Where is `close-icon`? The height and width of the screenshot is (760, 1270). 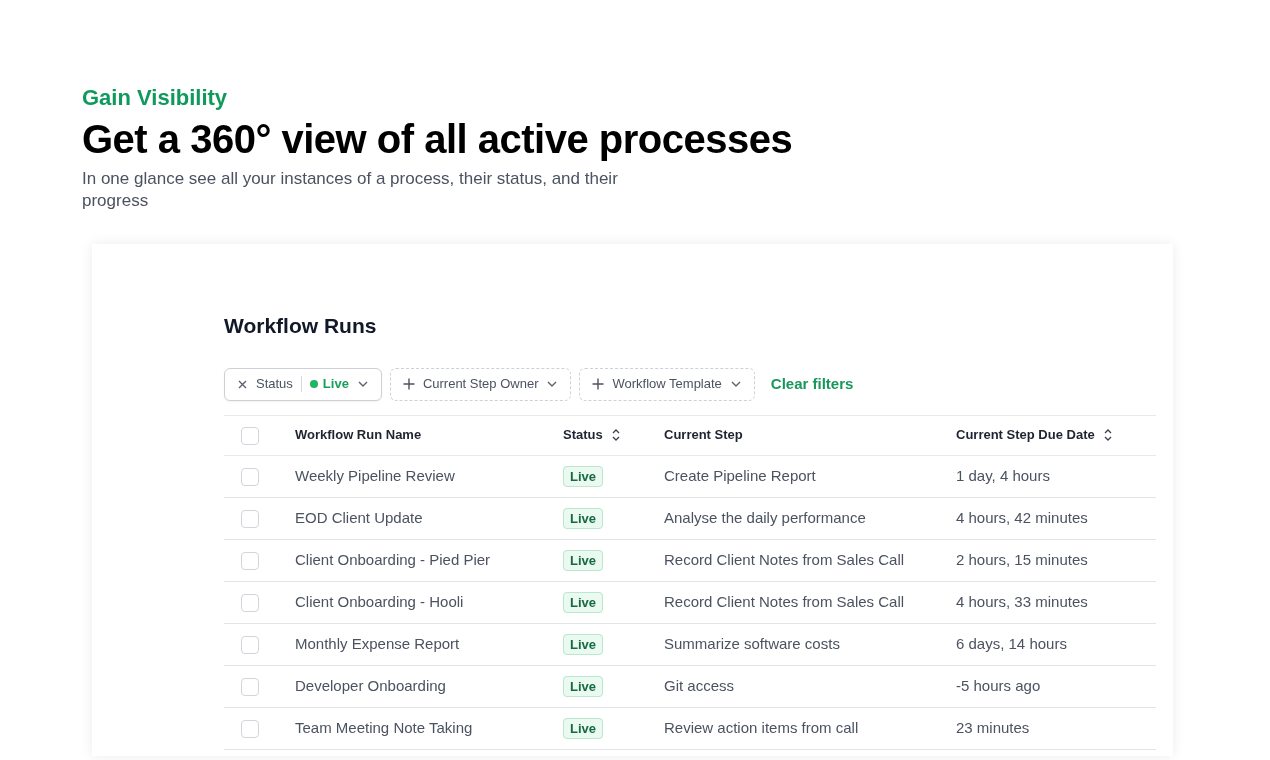 close-icon is located at coordinates (242, 384).